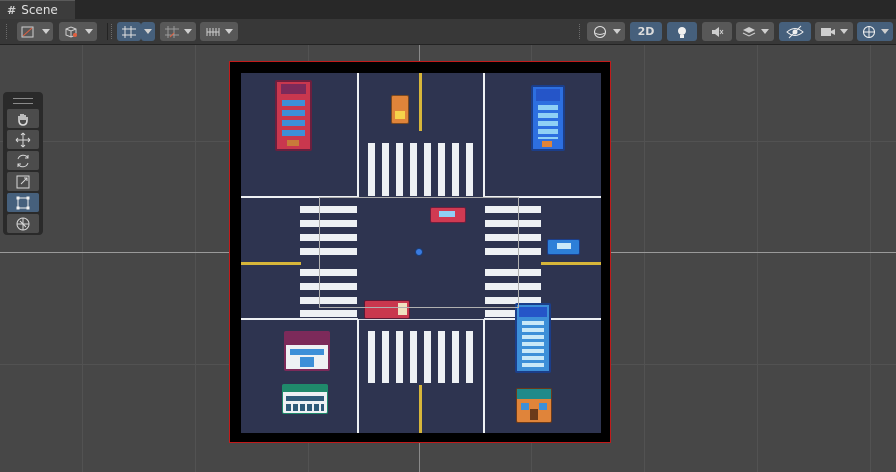  I want to click on hand-icon, so click(23, 119).